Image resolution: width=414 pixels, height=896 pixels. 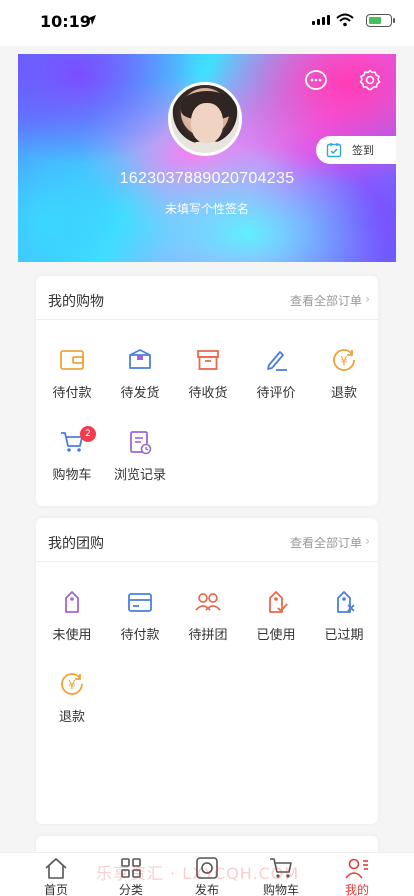 What do you see at coordinates (344, 615) in the screenshot?
I see `expired-button: 已过期` at bounding box center [344, 615].